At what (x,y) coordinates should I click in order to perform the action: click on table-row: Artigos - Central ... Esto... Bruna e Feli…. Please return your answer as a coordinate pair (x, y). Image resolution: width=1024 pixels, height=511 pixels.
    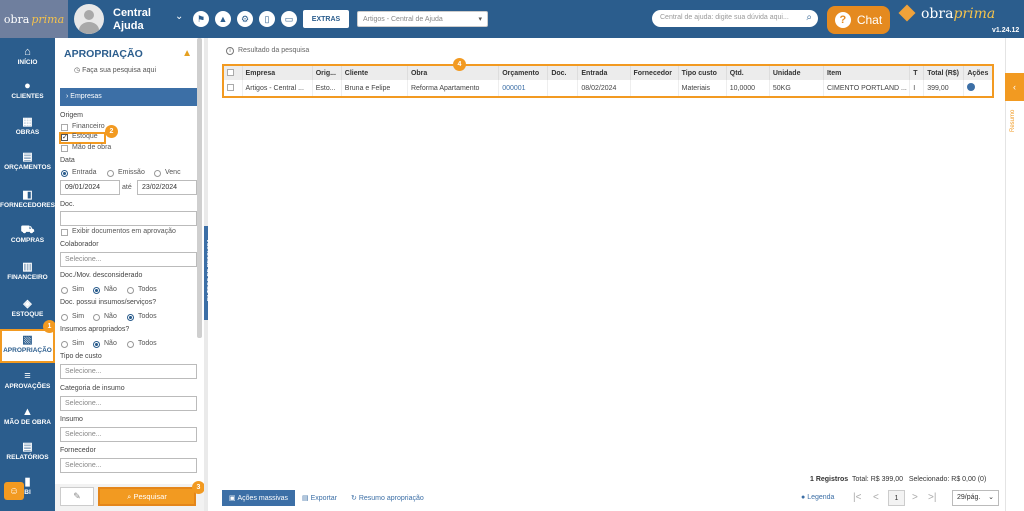
    Looking at the image, I should click on (608, 88).